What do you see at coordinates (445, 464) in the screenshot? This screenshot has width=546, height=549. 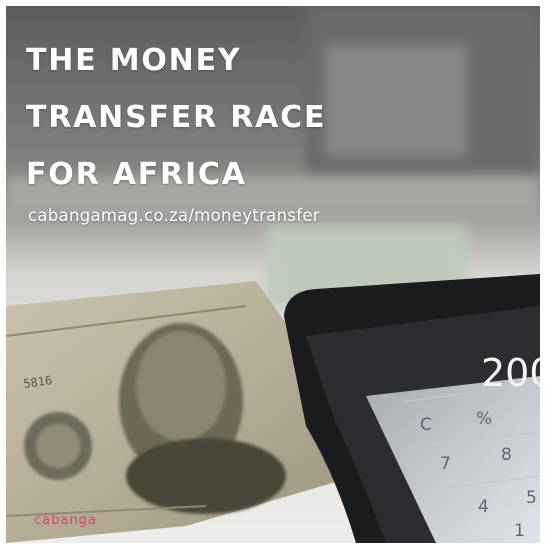 I see `key-7: 7` at bounding box center [445, 464].